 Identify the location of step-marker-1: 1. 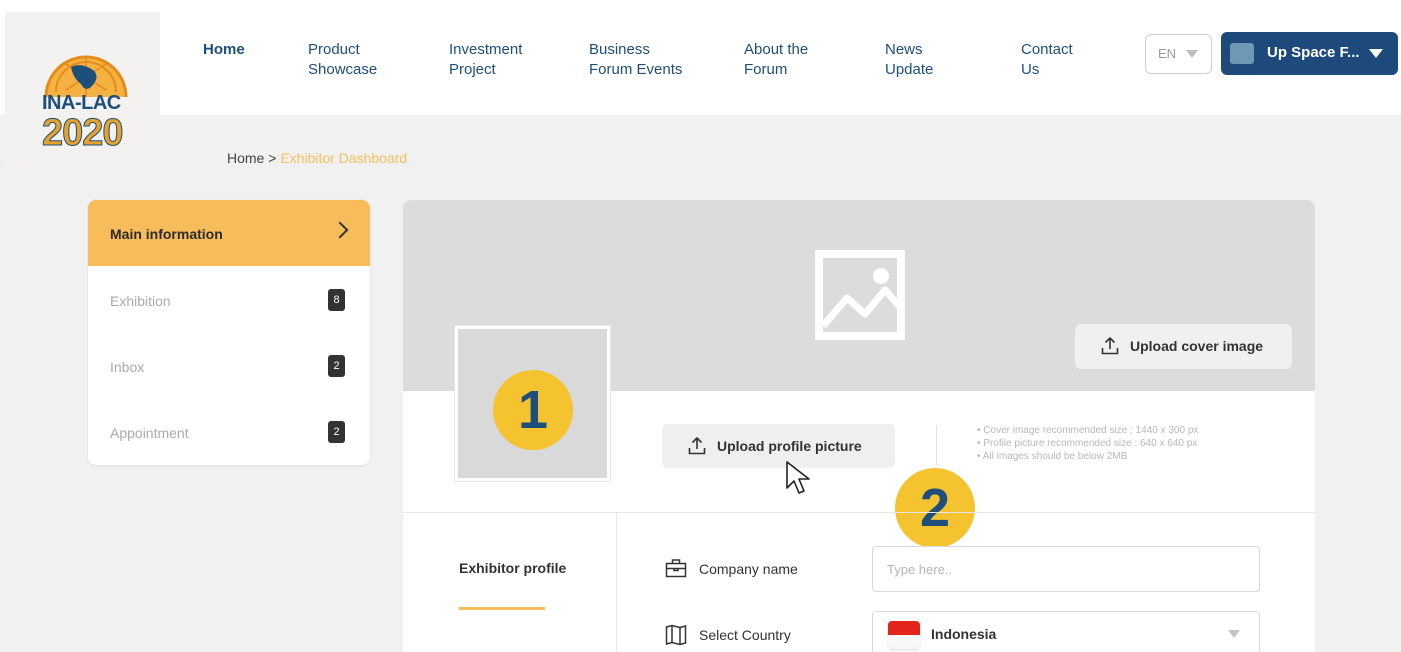
(533, 410).